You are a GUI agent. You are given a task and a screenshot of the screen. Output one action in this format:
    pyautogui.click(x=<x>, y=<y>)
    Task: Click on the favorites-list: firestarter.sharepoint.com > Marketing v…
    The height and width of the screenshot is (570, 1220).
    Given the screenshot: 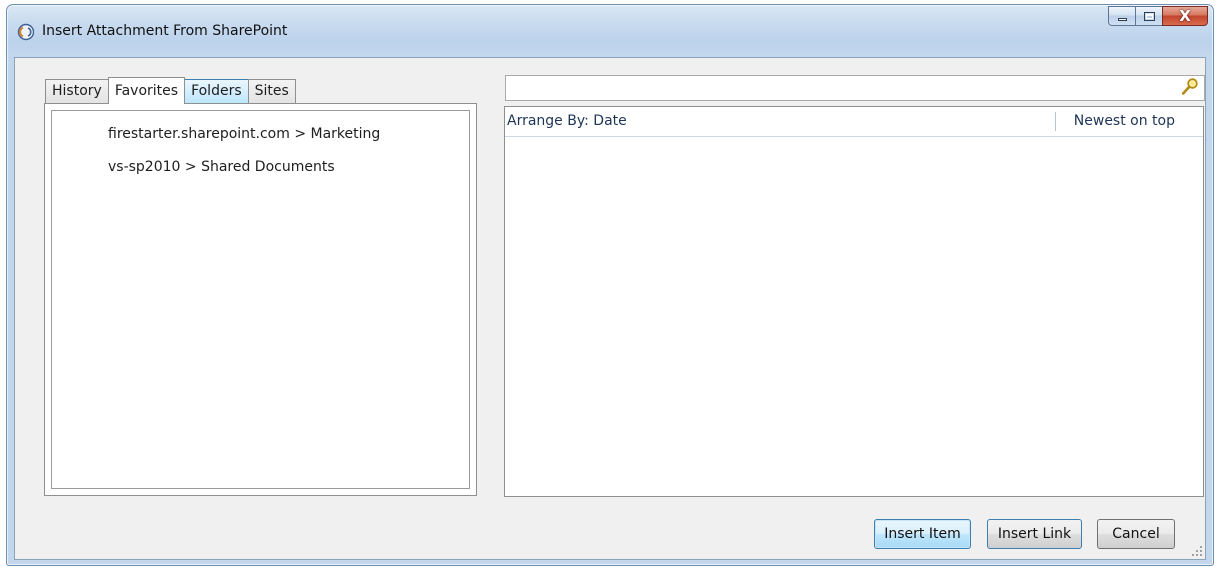 What is the action you would take?
    pyautogui.click(x=244, y=156)
    